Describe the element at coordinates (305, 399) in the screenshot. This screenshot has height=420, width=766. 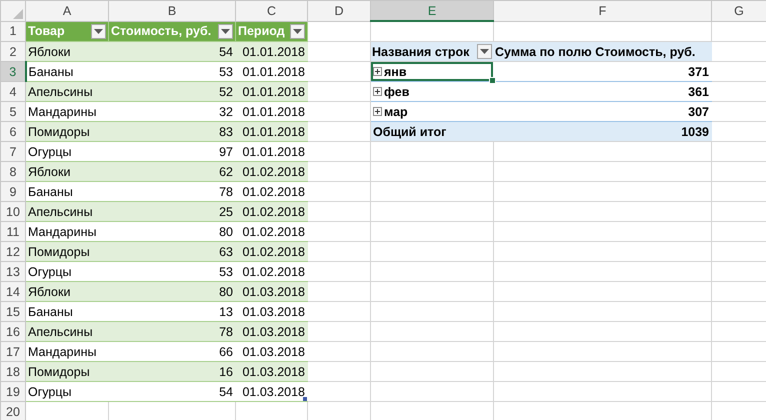
I see `resize-handle` at that location.